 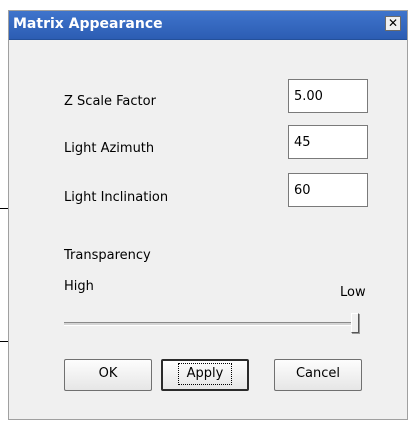 I want to click on light-inclination-label: Light Inclination, so click(x=116, y=197).